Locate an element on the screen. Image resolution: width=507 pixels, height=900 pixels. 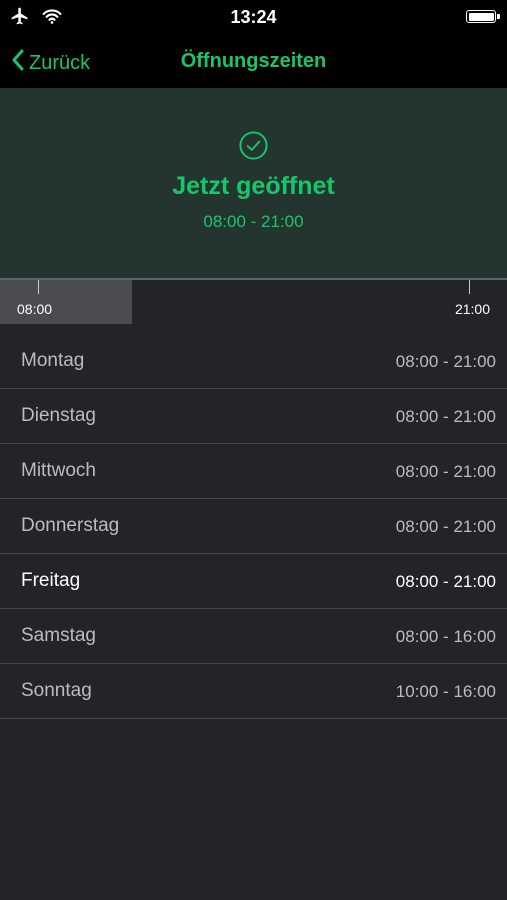
day-name: Dienstag is located at coordinates (58, 415).